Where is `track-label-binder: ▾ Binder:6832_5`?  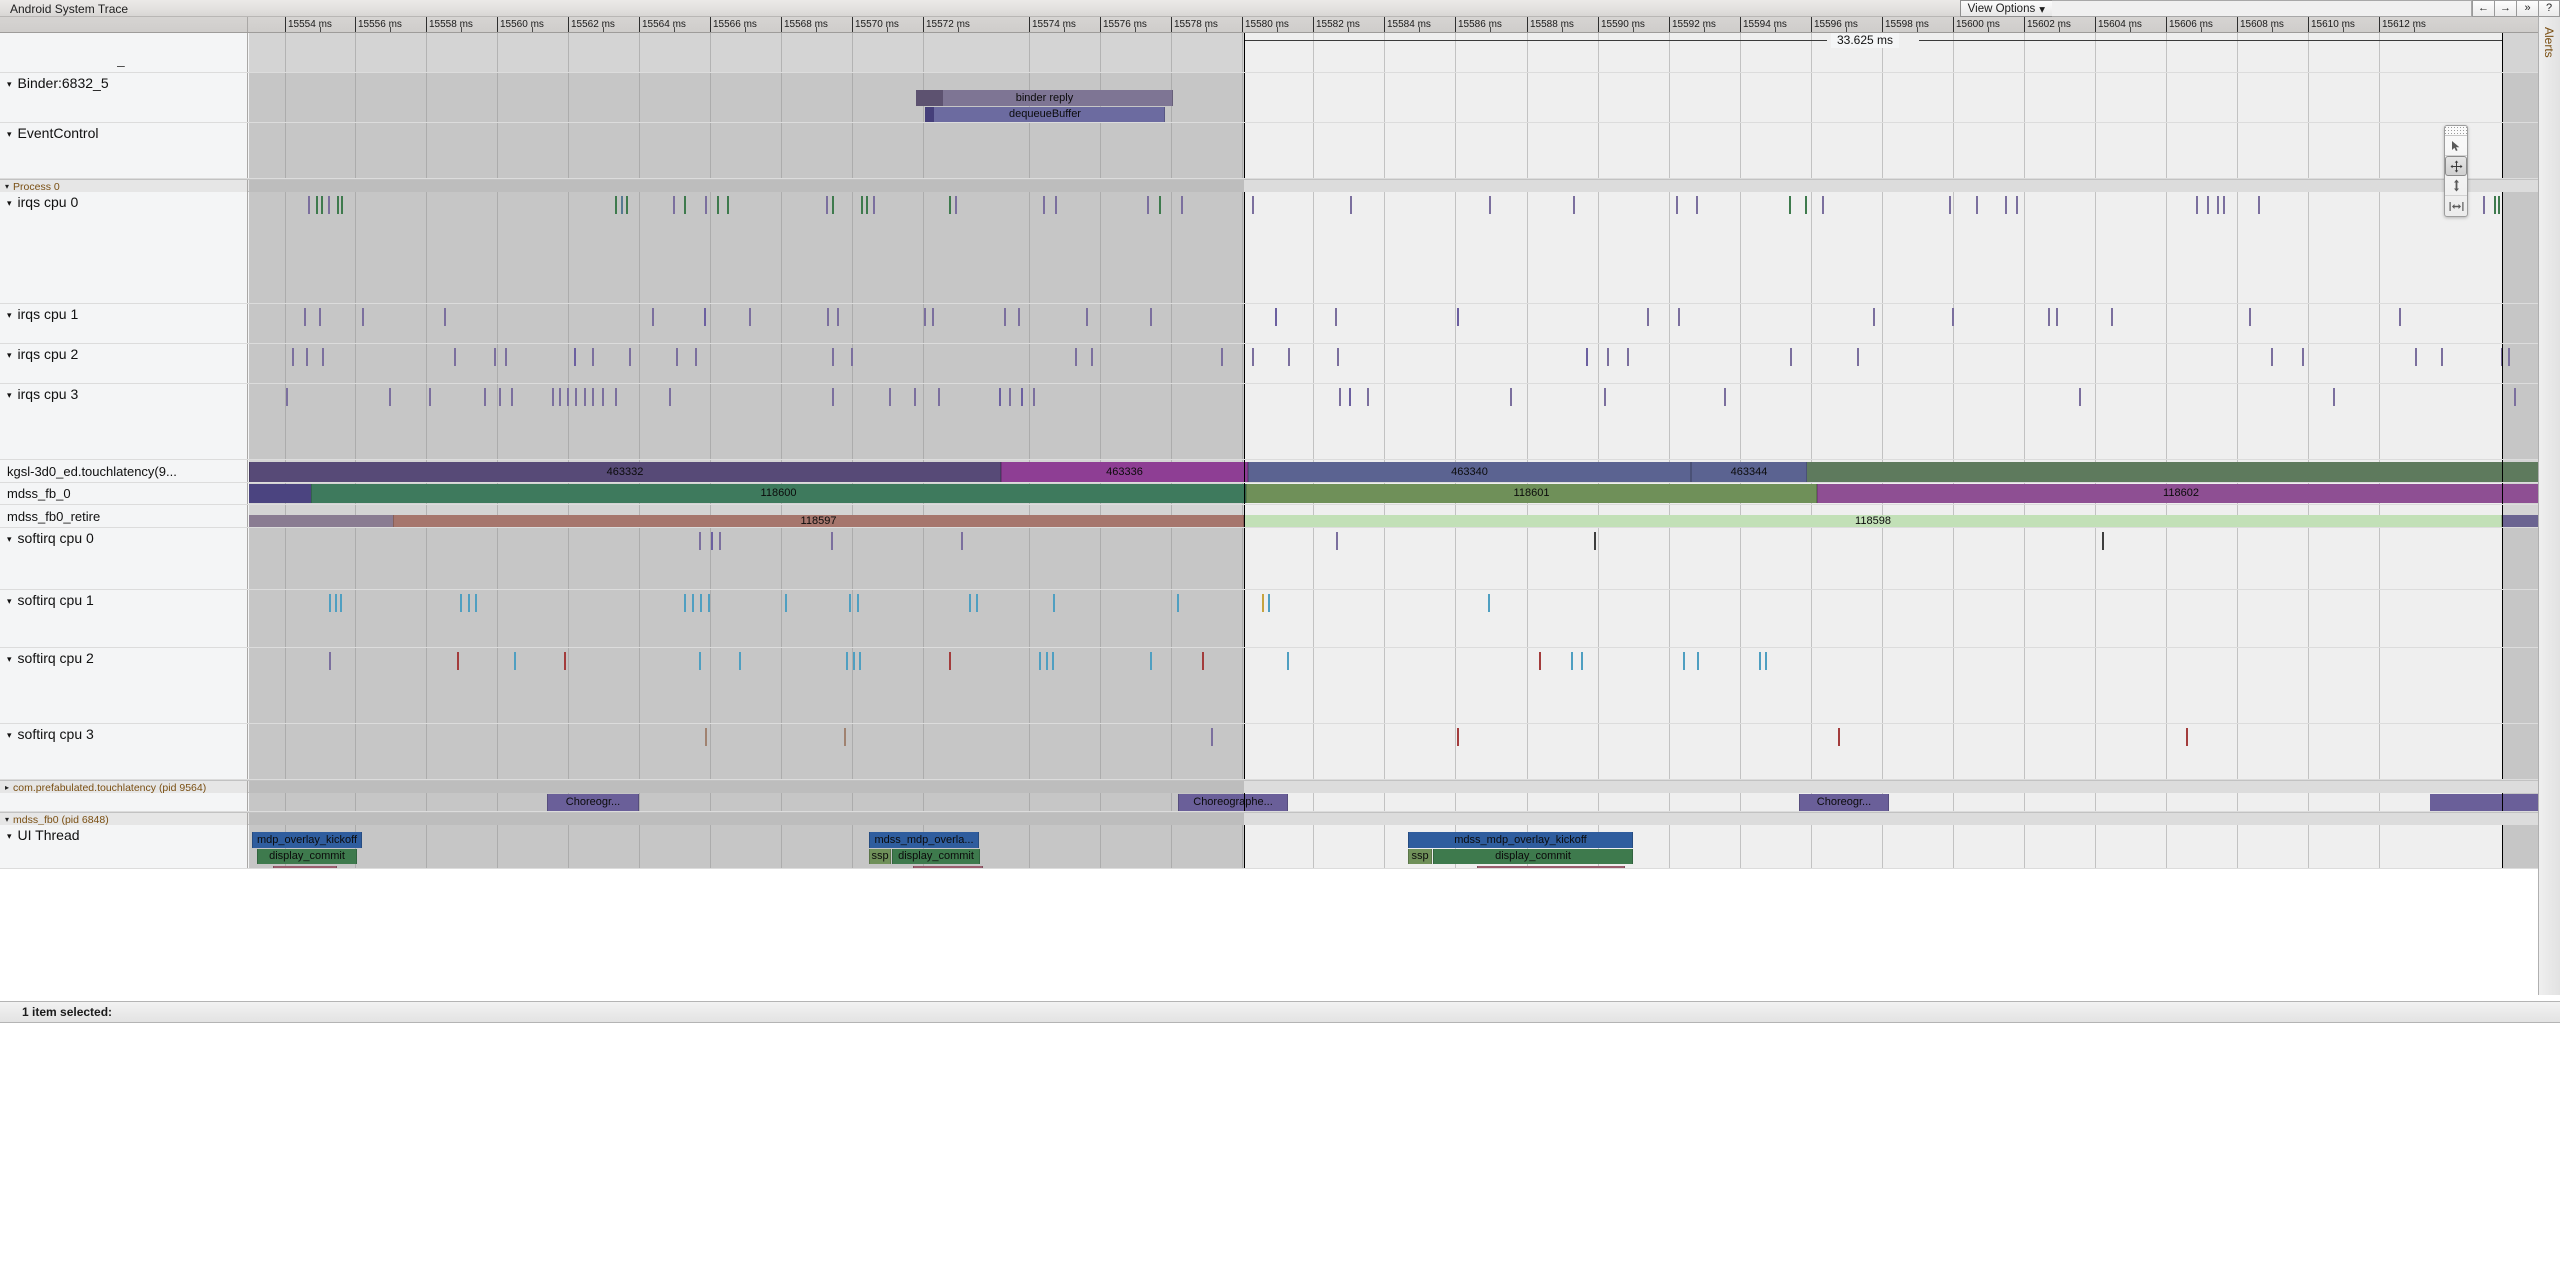
track-label-binder: ▾ Binder:6832_5 is located at coordinates (124, 97).